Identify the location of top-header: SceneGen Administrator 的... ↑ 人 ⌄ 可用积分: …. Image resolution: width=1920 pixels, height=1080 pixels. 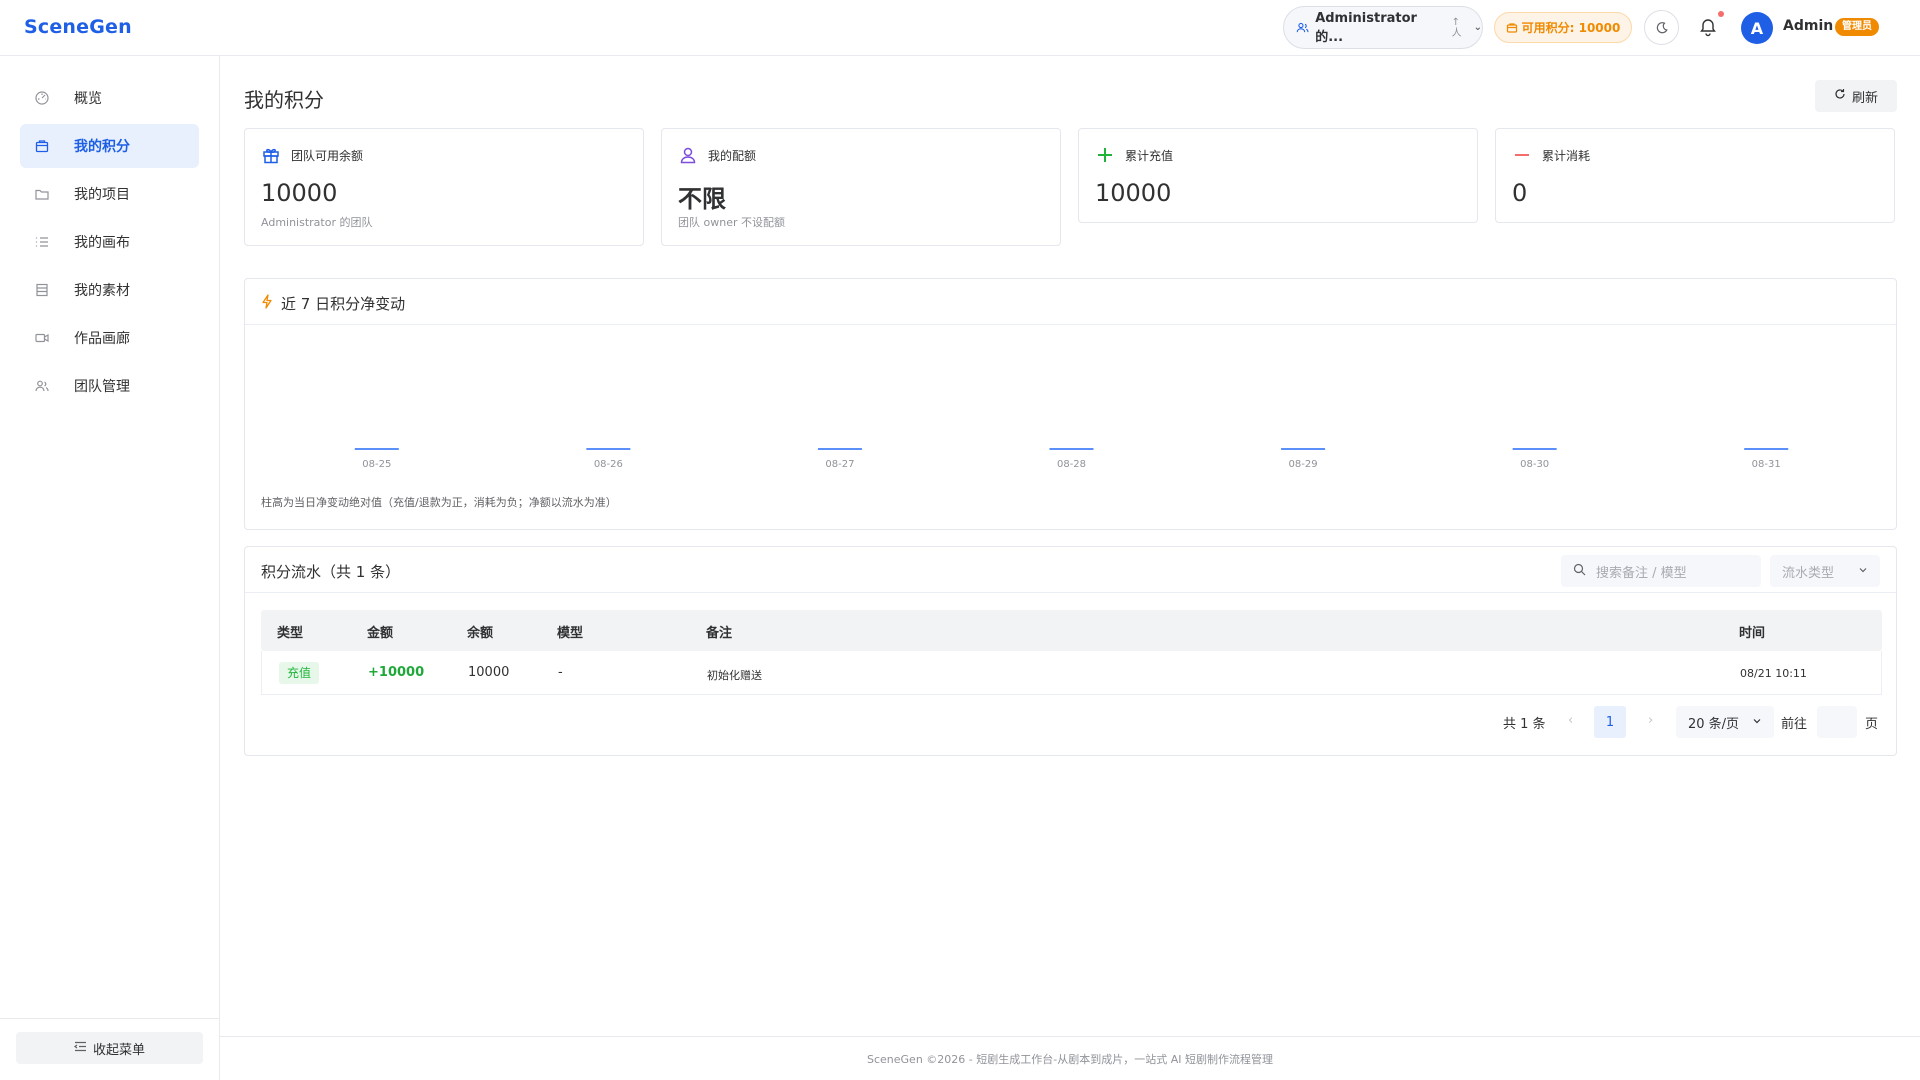
(960, 28).